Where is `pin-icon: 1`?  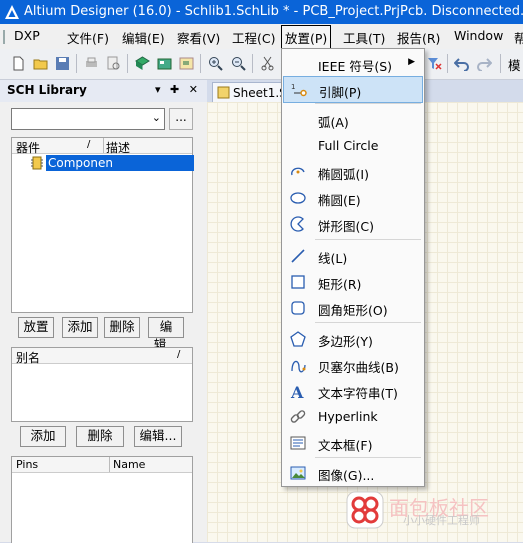
pin-icon: 1 is located at coordinates (299, 90).